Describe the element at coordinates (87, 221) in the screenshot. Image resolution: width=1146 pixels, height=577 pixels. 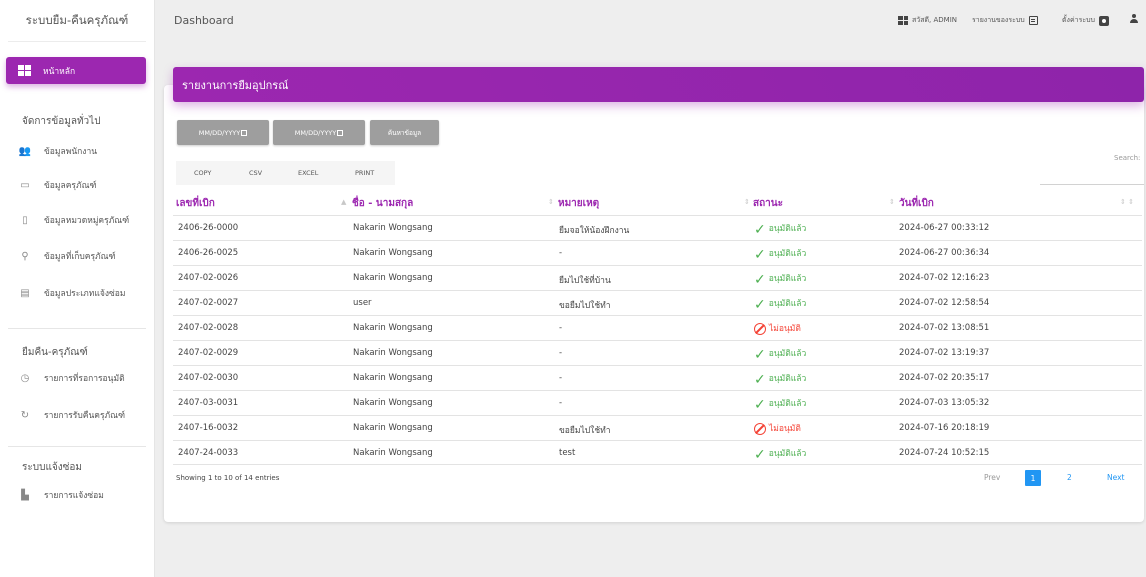
I see `sidebar-item-label: ข้อมูลหมวดหมู่ครุภัณฑ์` at that location.